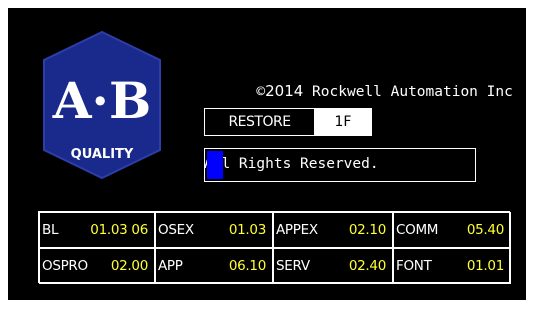  I want to click on version-cell-appex: APPEX 02.10, so click(333, 230).